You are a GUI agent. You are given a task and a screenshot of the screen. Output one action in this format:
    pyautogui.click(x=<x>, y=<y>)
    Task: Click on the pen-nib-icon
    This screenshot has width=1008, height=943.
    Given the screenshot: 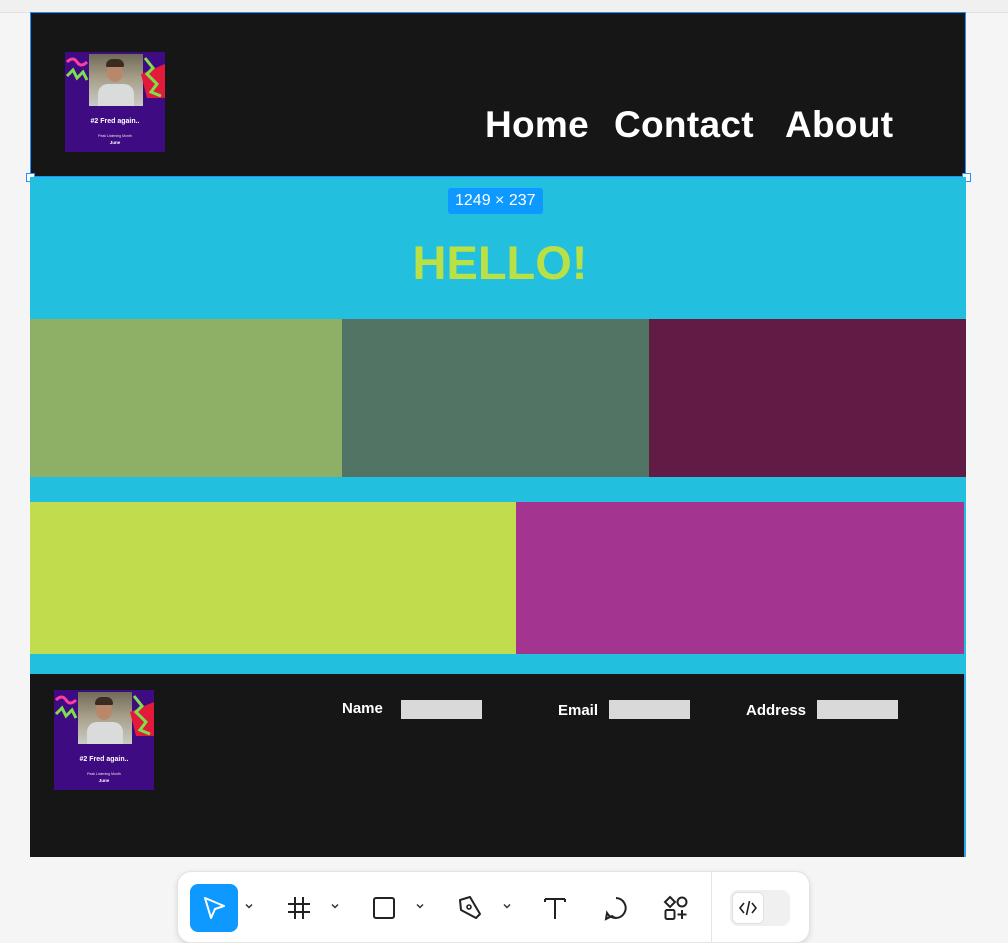 What is the action you would take?
    pyautogui.click(x=470, y=907)
    